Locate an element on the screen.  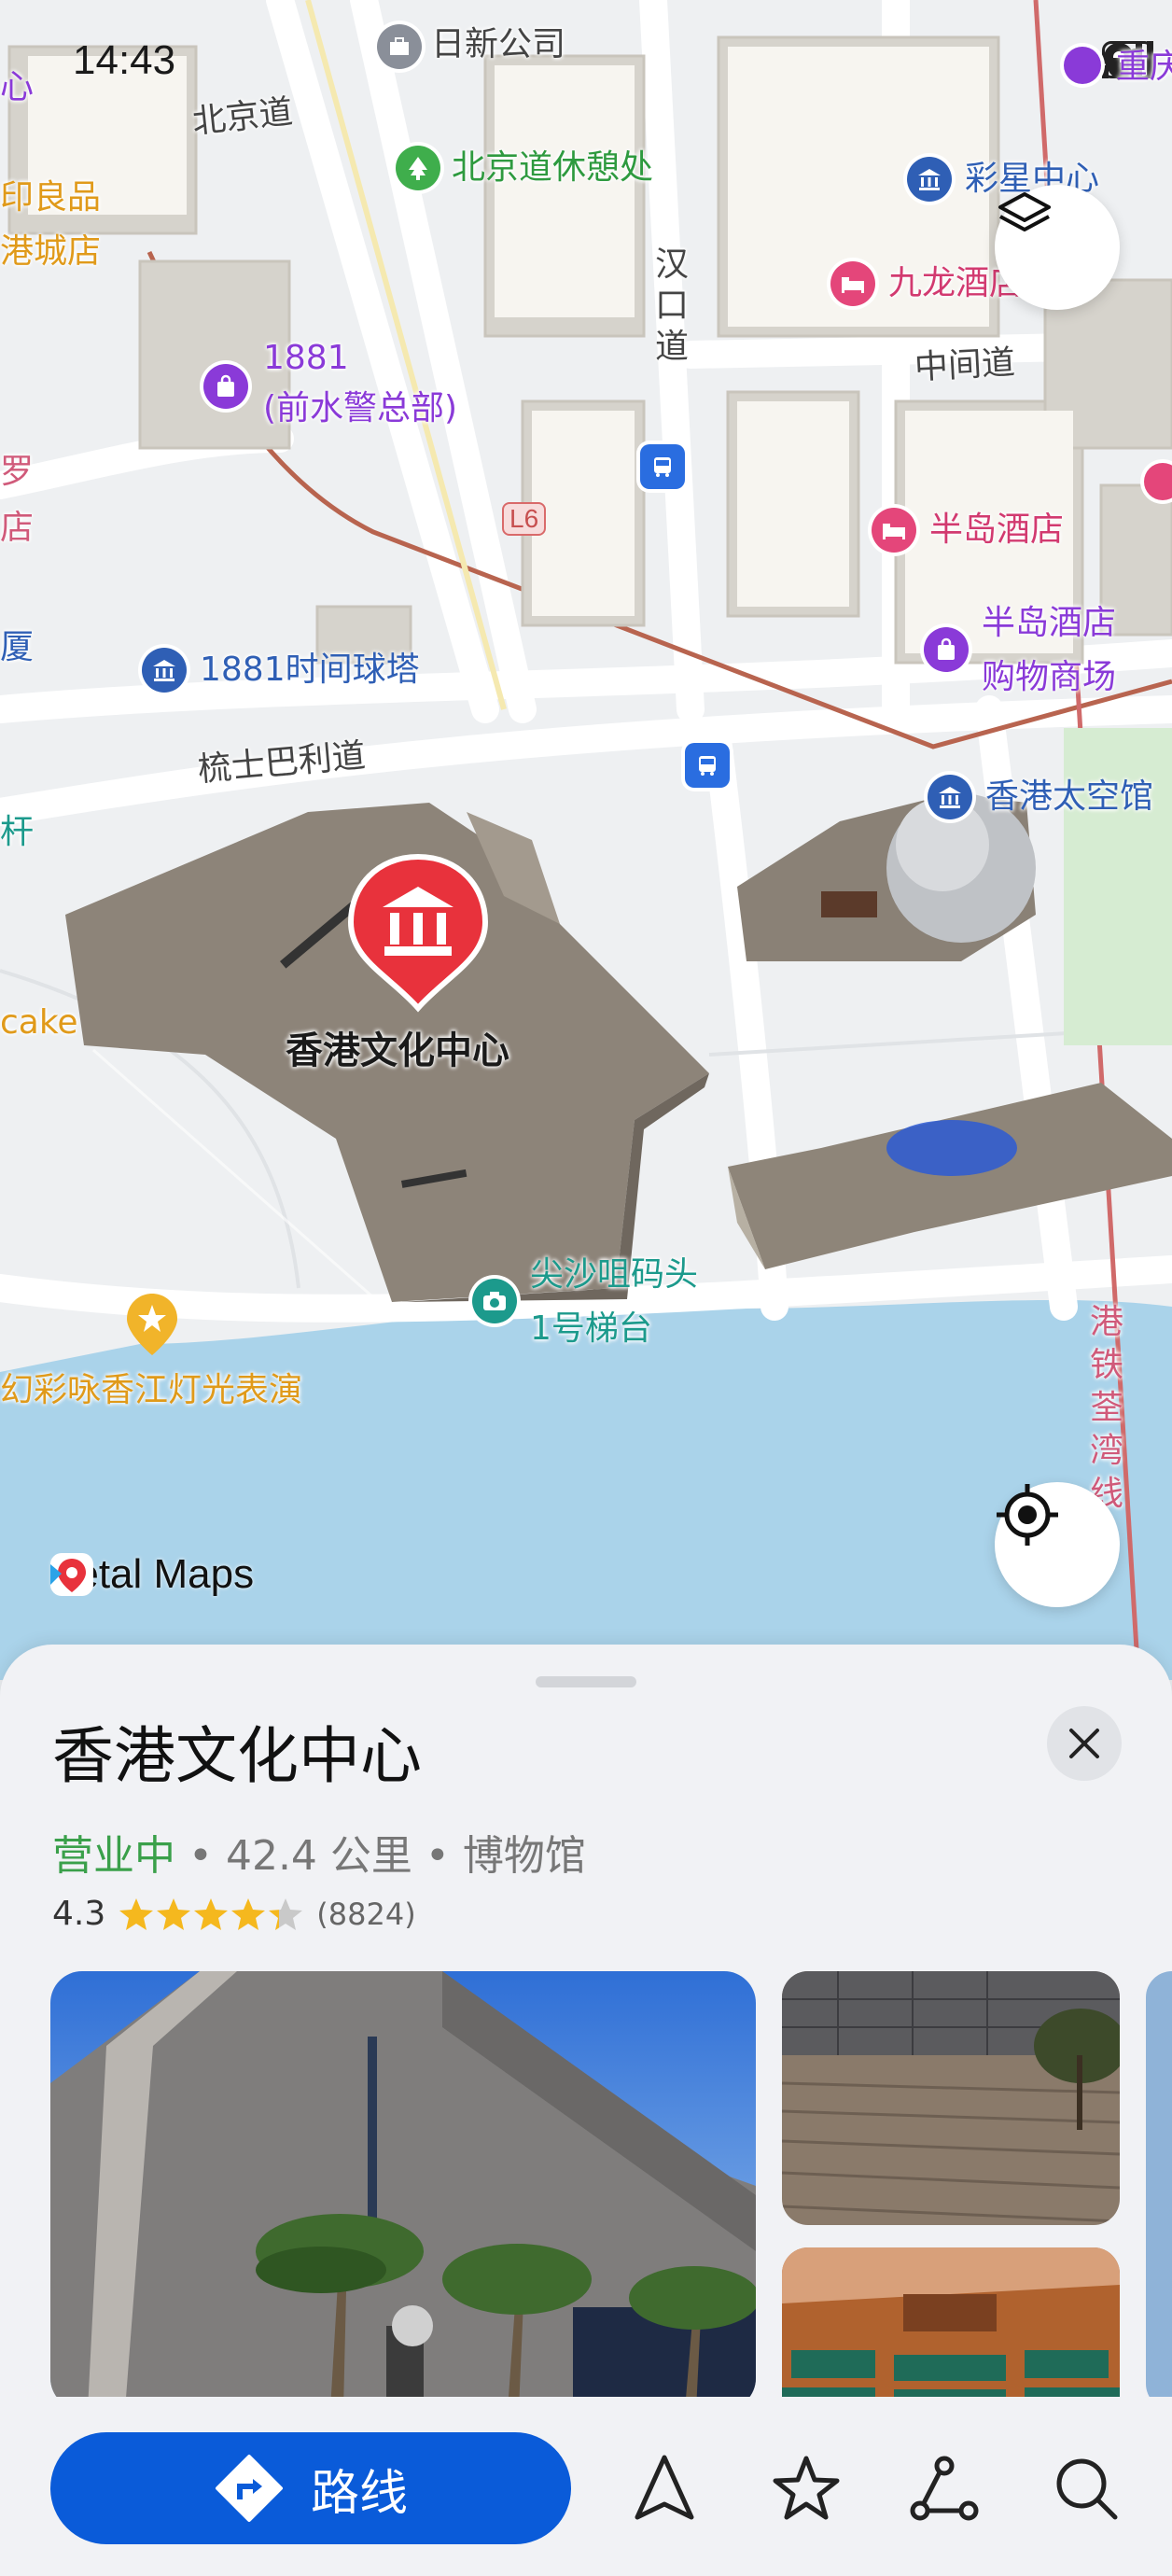
directions-icon is located at coordinates (249, 2488).